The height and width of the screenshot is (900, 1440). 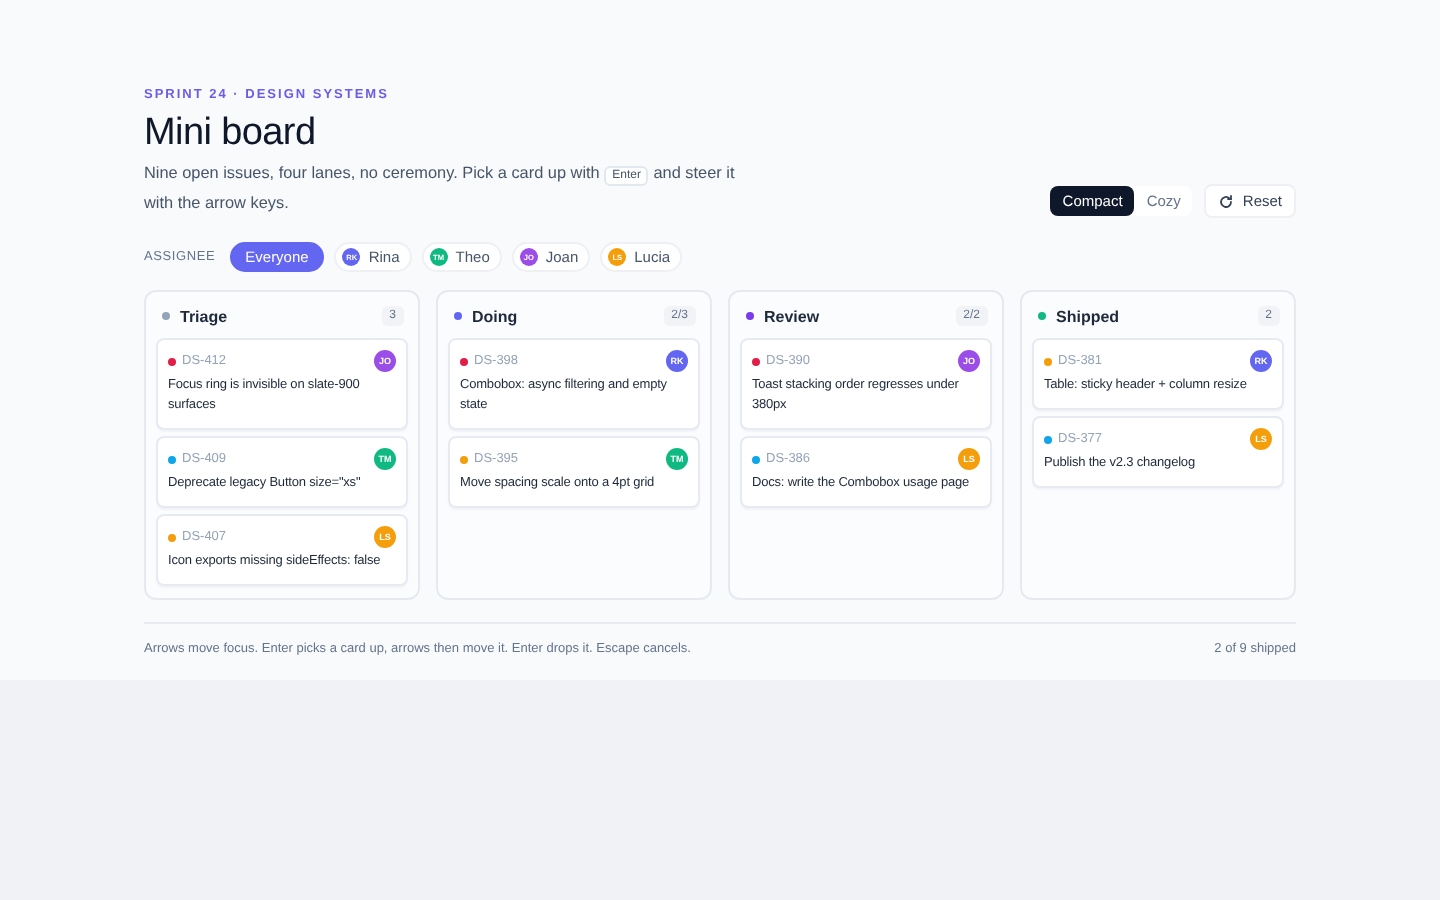 What do you see at coordinates (1226, 201) in the screenshot?
I see `reset-icon` at bounding box center [1226, 201].